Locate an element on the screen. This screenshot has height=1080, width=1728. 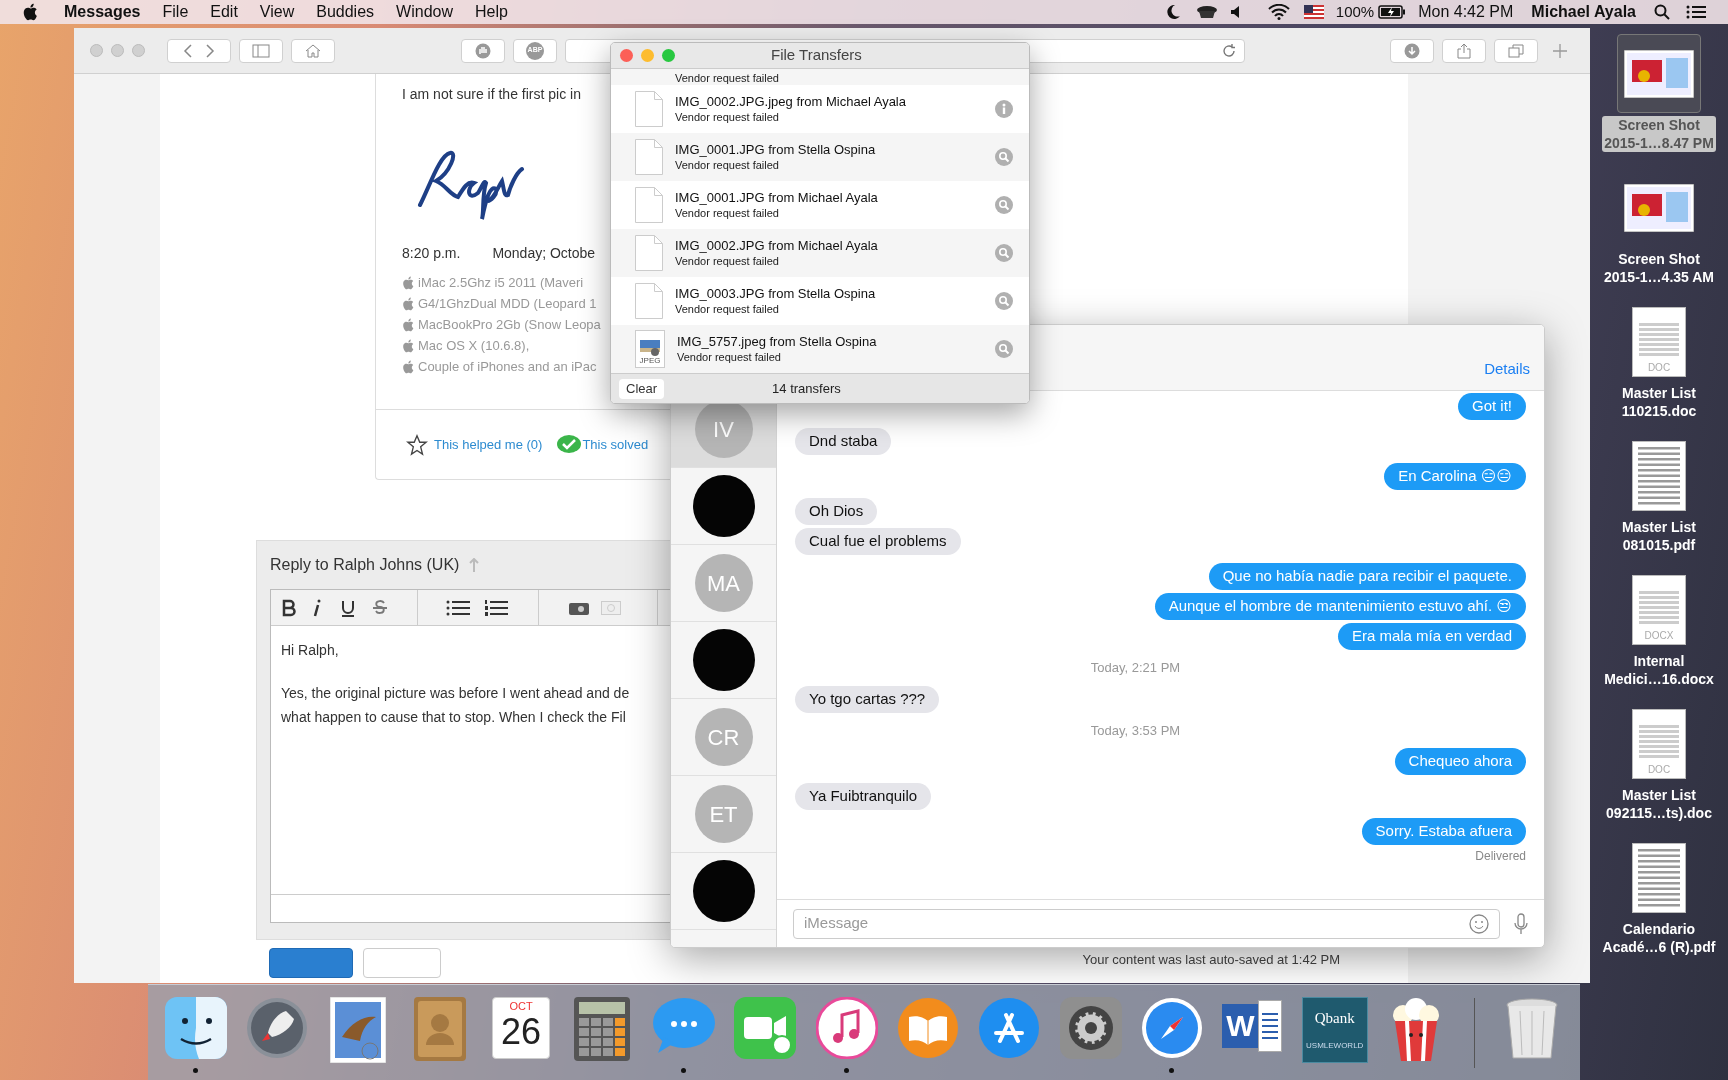
music-note-icon is located at coordinates (846, 1027).